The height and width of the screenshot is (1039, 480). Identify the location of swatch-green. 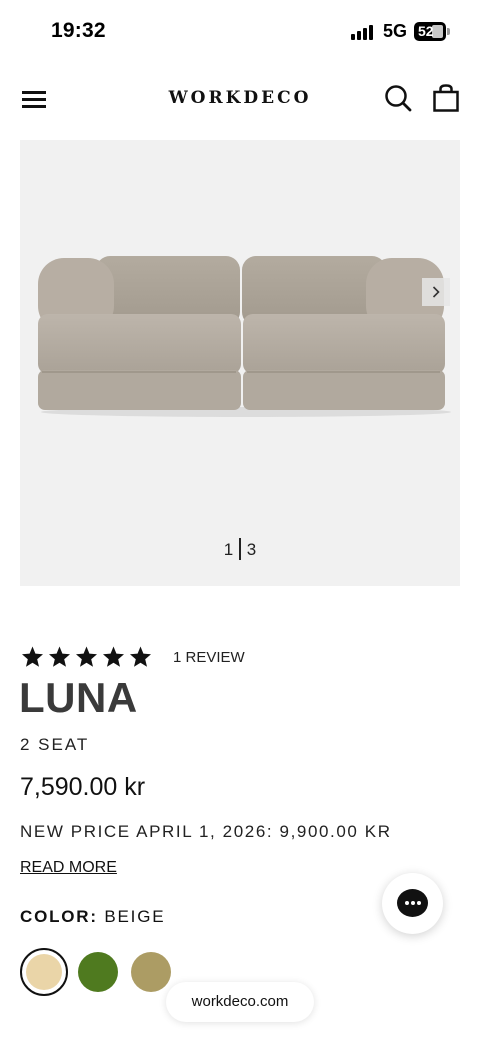
(98, 972).